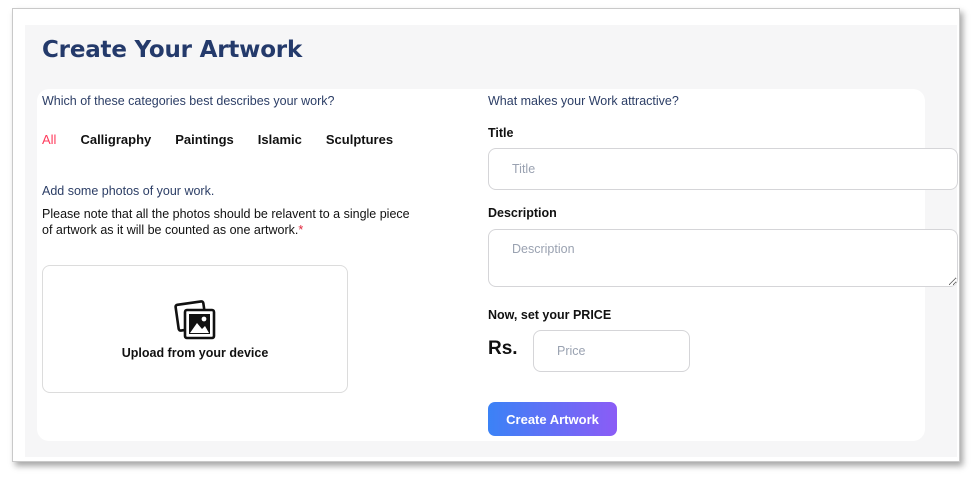  What do you see at coordinates (611, 351) in the screenshot?
I see `price-input` at bounding box center [611, 351].